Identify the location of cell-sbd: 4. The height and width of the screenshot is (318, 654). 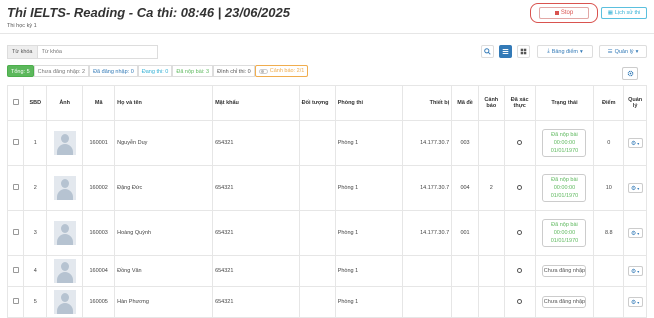
(35, 271).